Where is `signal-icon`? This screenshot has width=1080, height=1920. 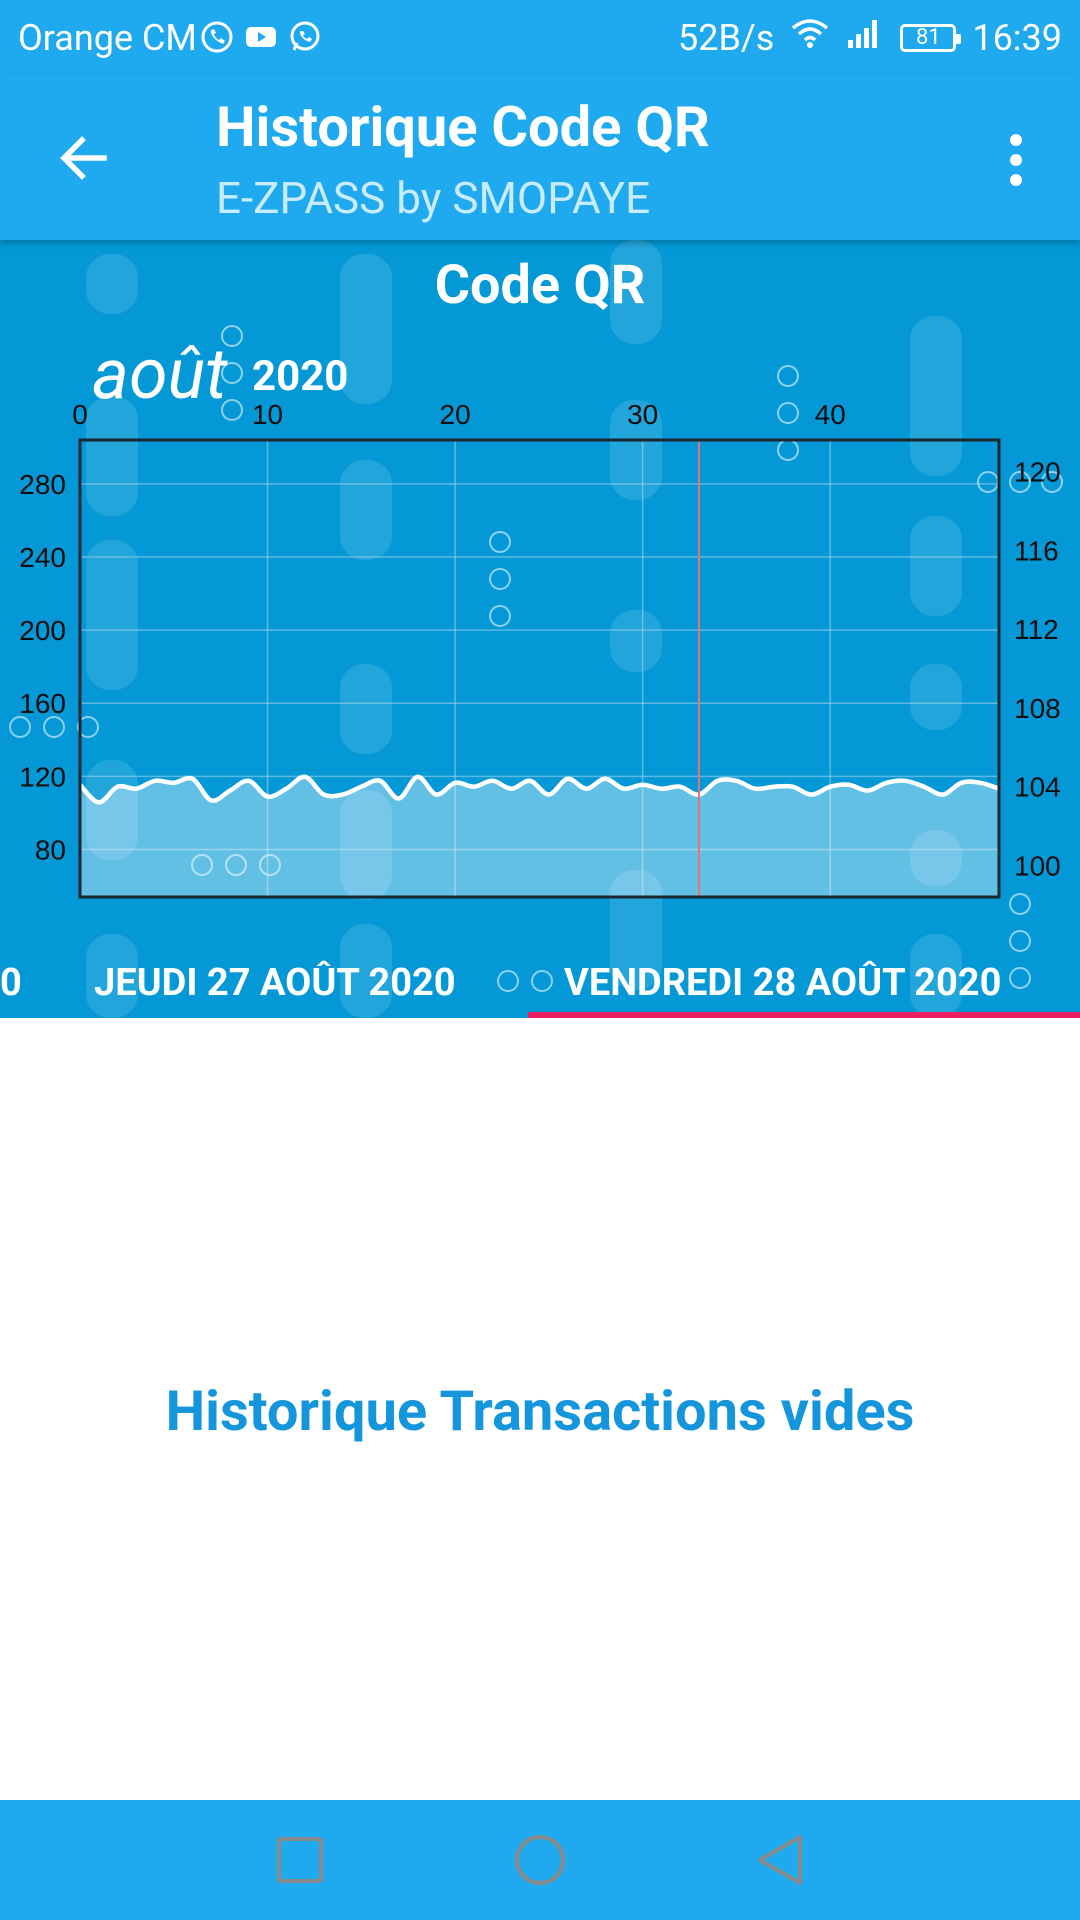 signal-icon is located at coordinates (865, 38).